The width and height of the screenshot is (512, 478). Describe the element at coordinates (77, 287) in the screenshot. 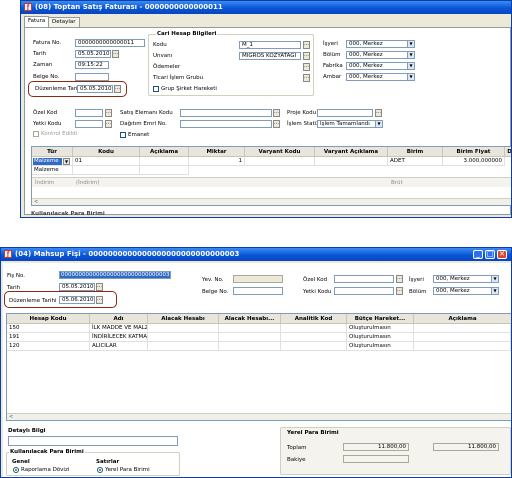

I see `mahsup-tarih-field: 05.05.2010` at that location.